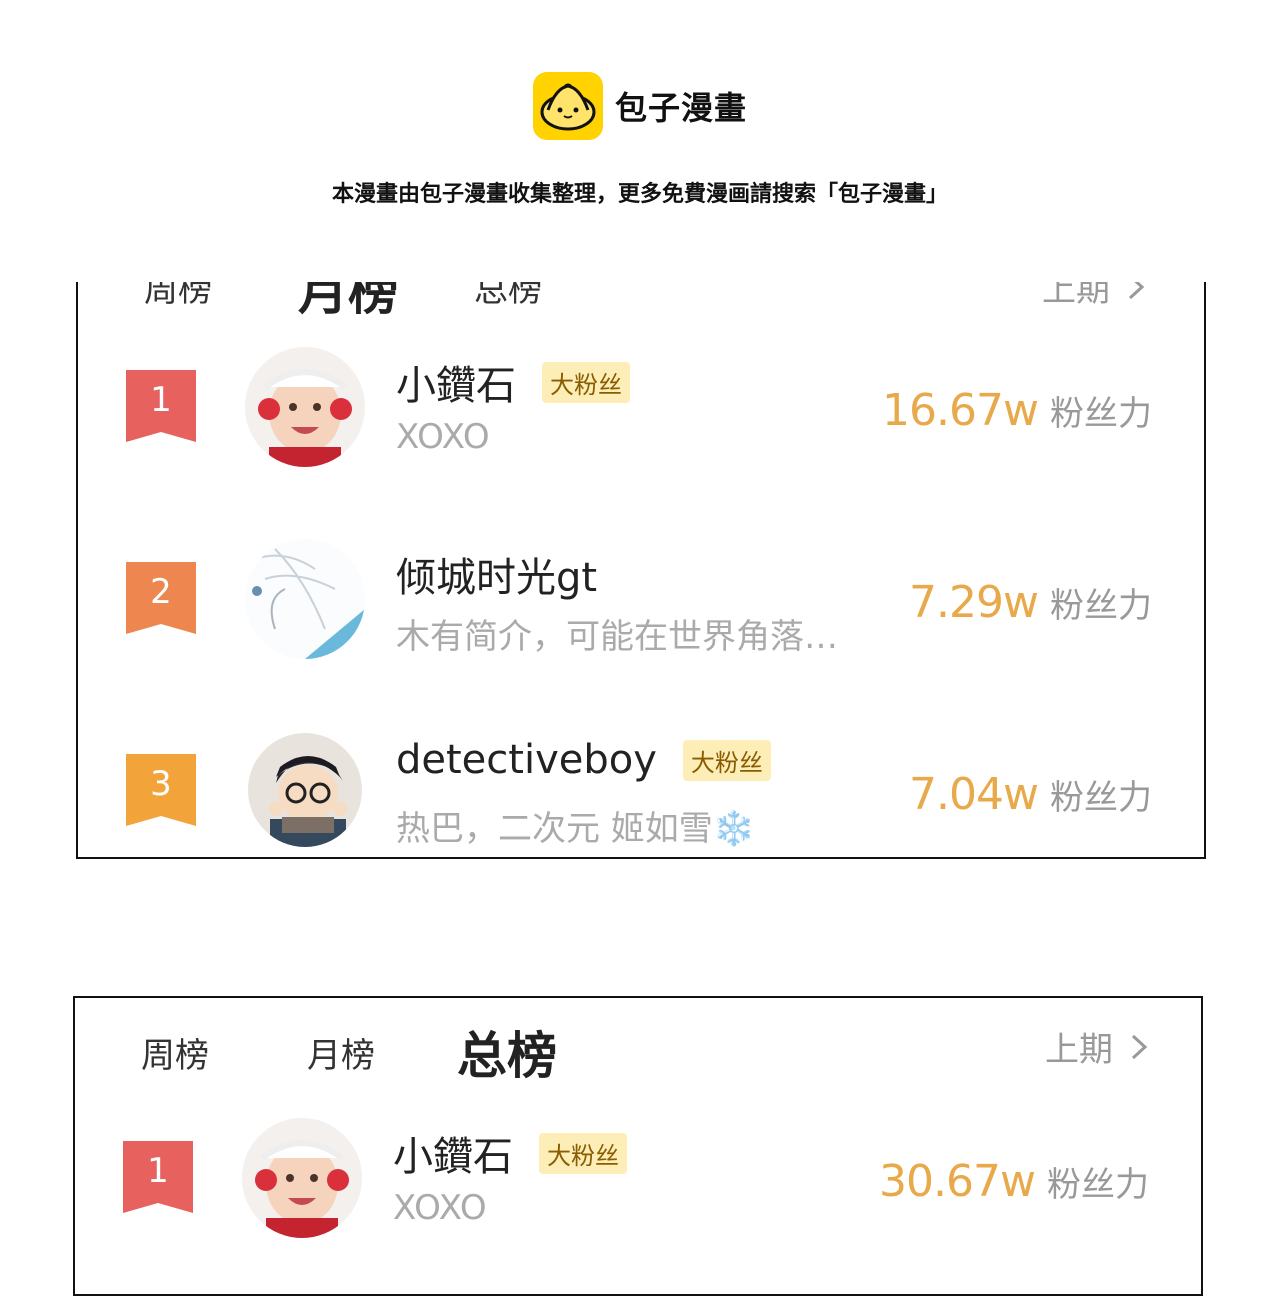 The image size is (1280, 1296). Describe the element at coordinates (576, 829) in the screenshot. I see `user-bio: 热巴，二次元 姬如雪❄️` at that location.